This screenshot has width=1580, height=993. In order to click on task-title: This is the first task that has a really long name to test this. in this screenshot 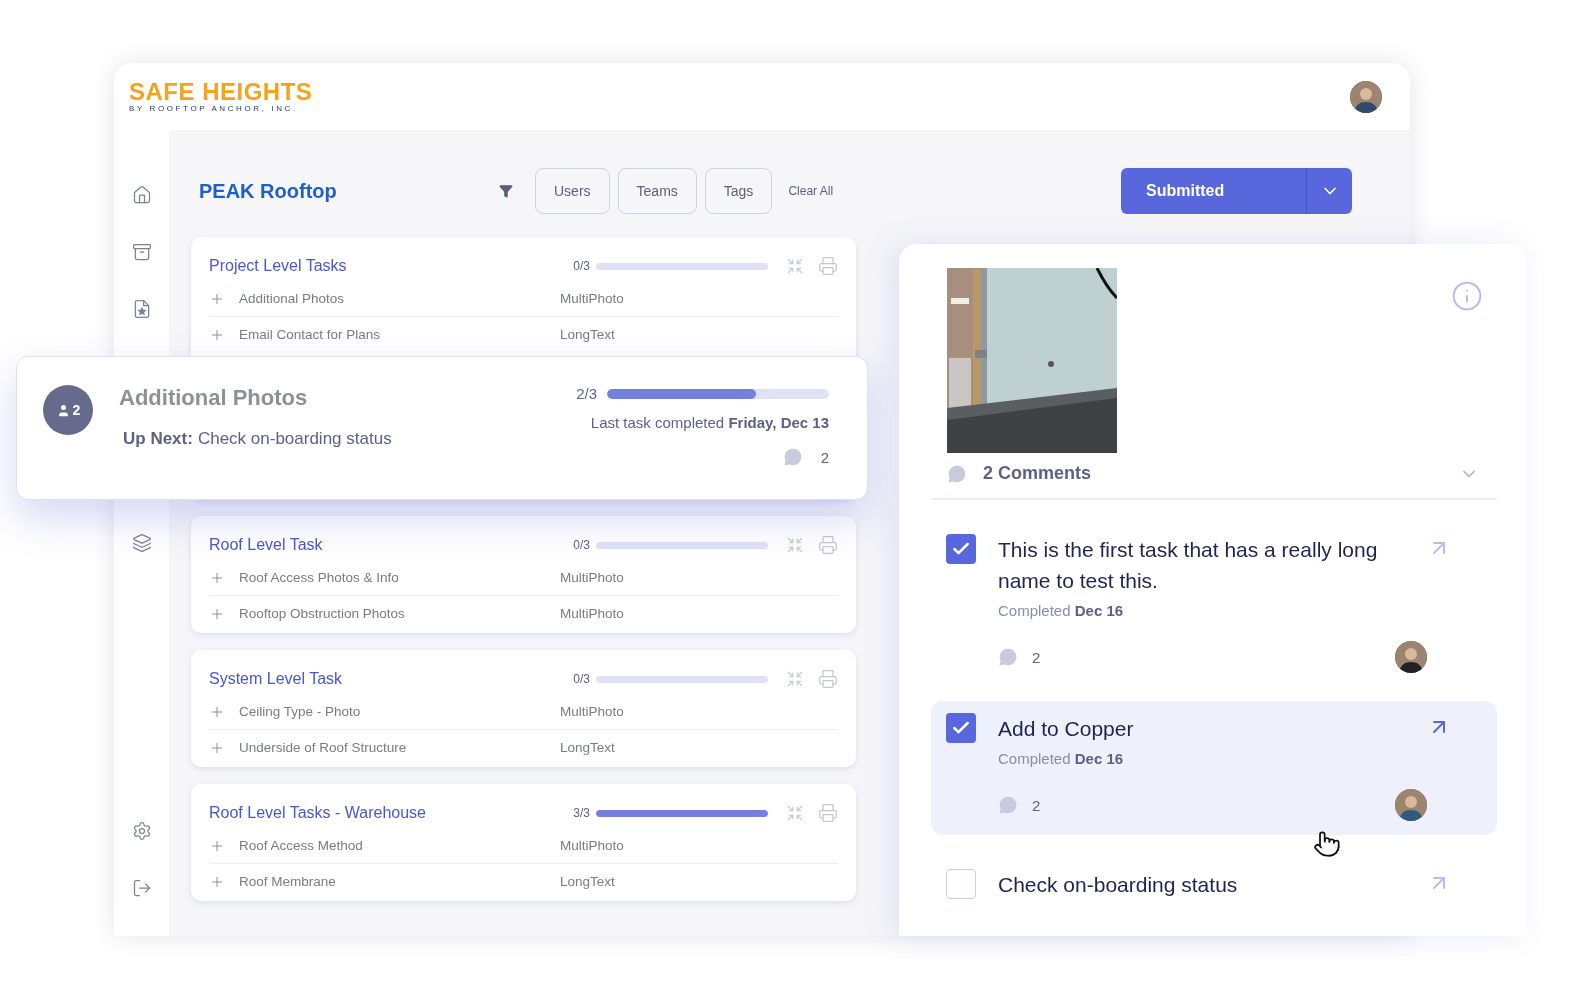, I will do `click(1188, 565)`.